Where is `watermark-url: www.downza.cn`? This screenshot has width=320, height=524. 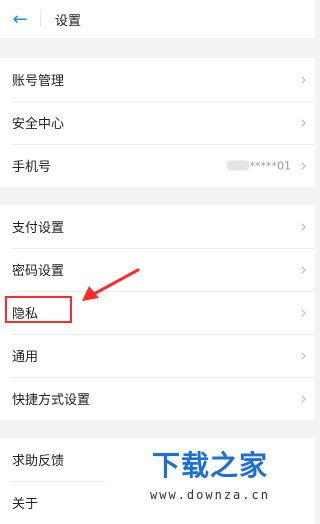 watermark-url: www.downza.cn is located at coordinates (210, 495).